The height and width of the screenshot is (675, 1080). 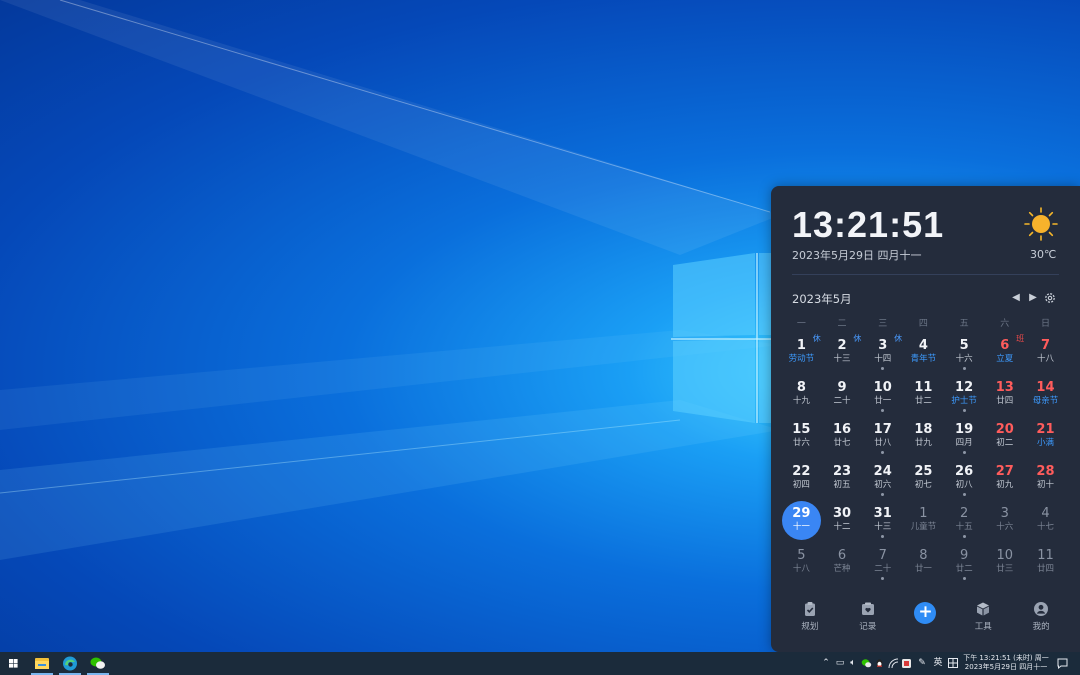 I want to click on calendar-day-next-month: 2 十五, so click(x=964, y=521).